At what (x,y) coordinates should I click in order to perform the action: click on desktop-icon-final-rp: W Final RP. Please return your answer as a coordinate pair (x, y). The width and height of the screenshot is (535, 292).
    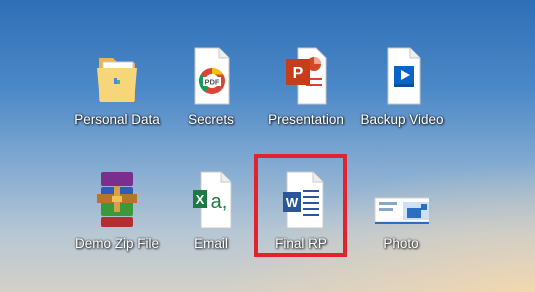
    Looking at the image, I should click on (301, 210).